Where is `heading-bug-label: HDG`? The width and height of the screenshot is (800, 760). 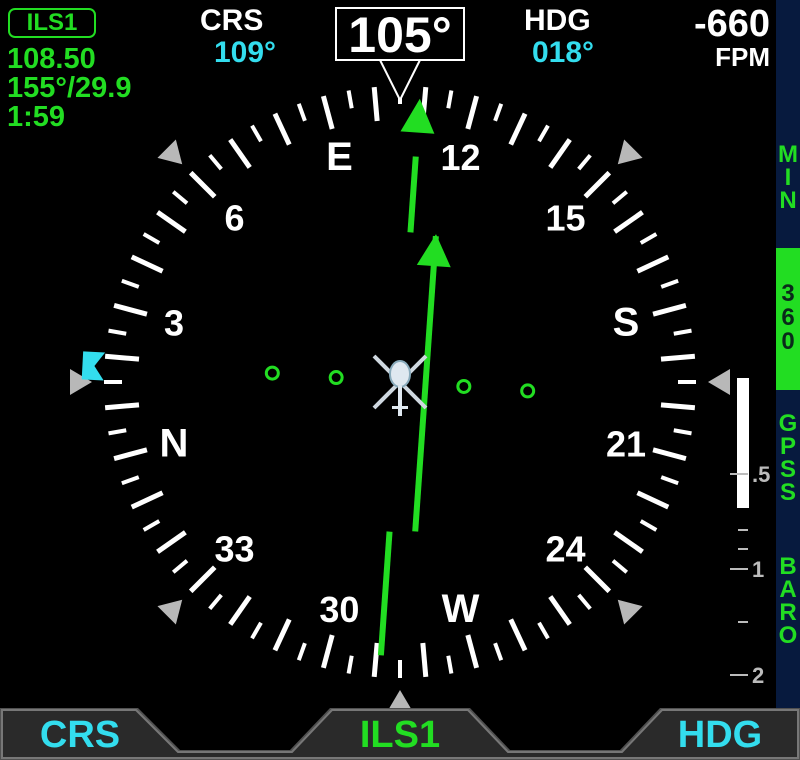 heading-bug-label: HDG is located at coordinates (557, 20).